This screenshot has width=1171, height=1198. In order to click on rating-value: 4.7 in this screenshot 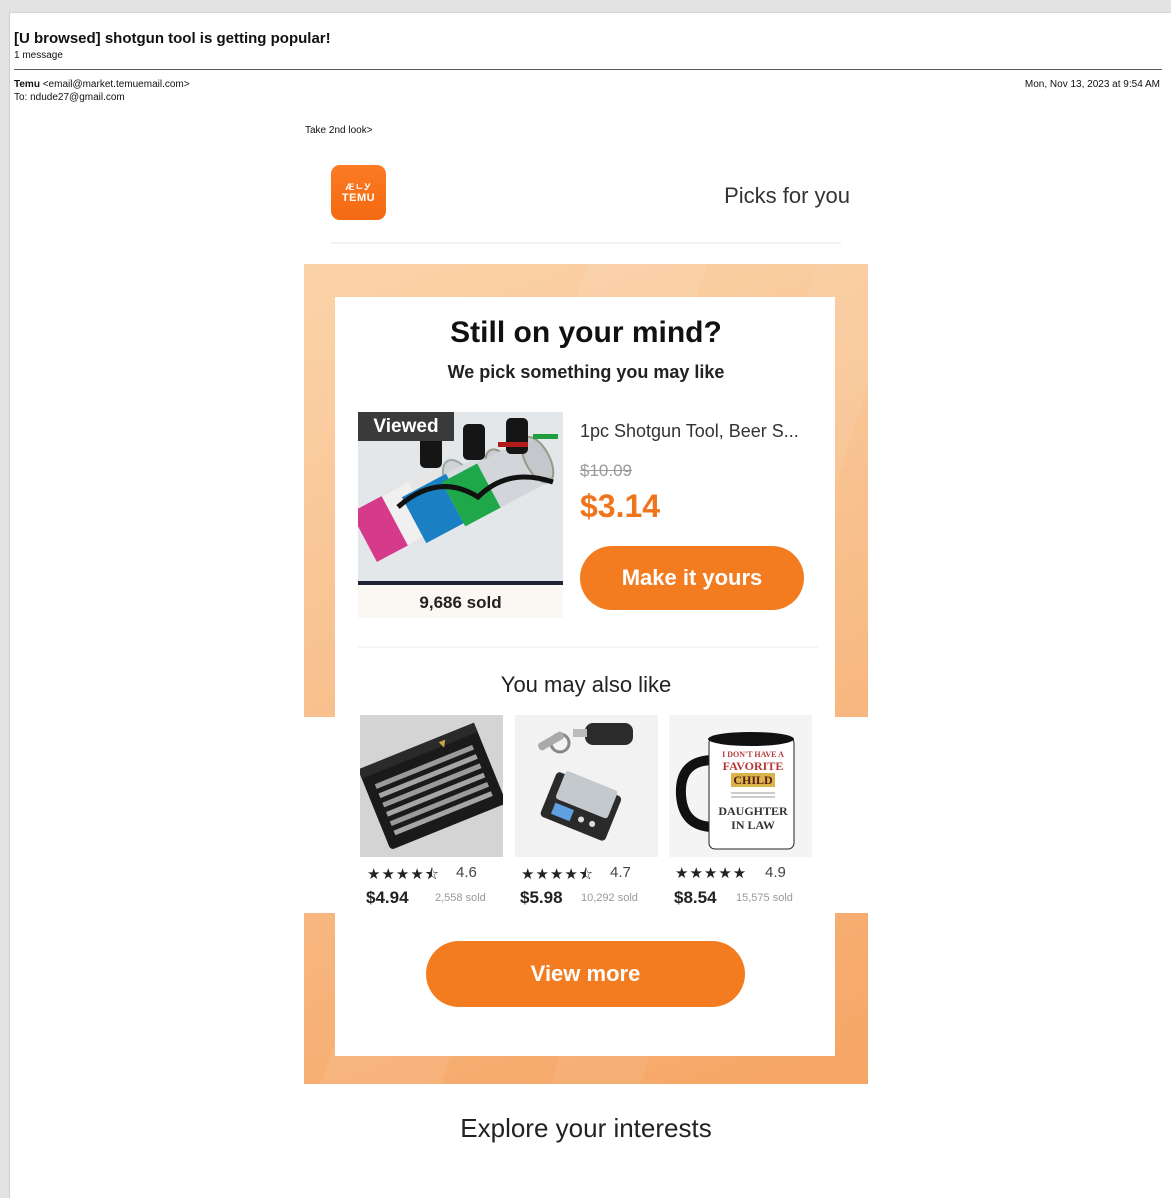, I will do `click(620, 872)`.